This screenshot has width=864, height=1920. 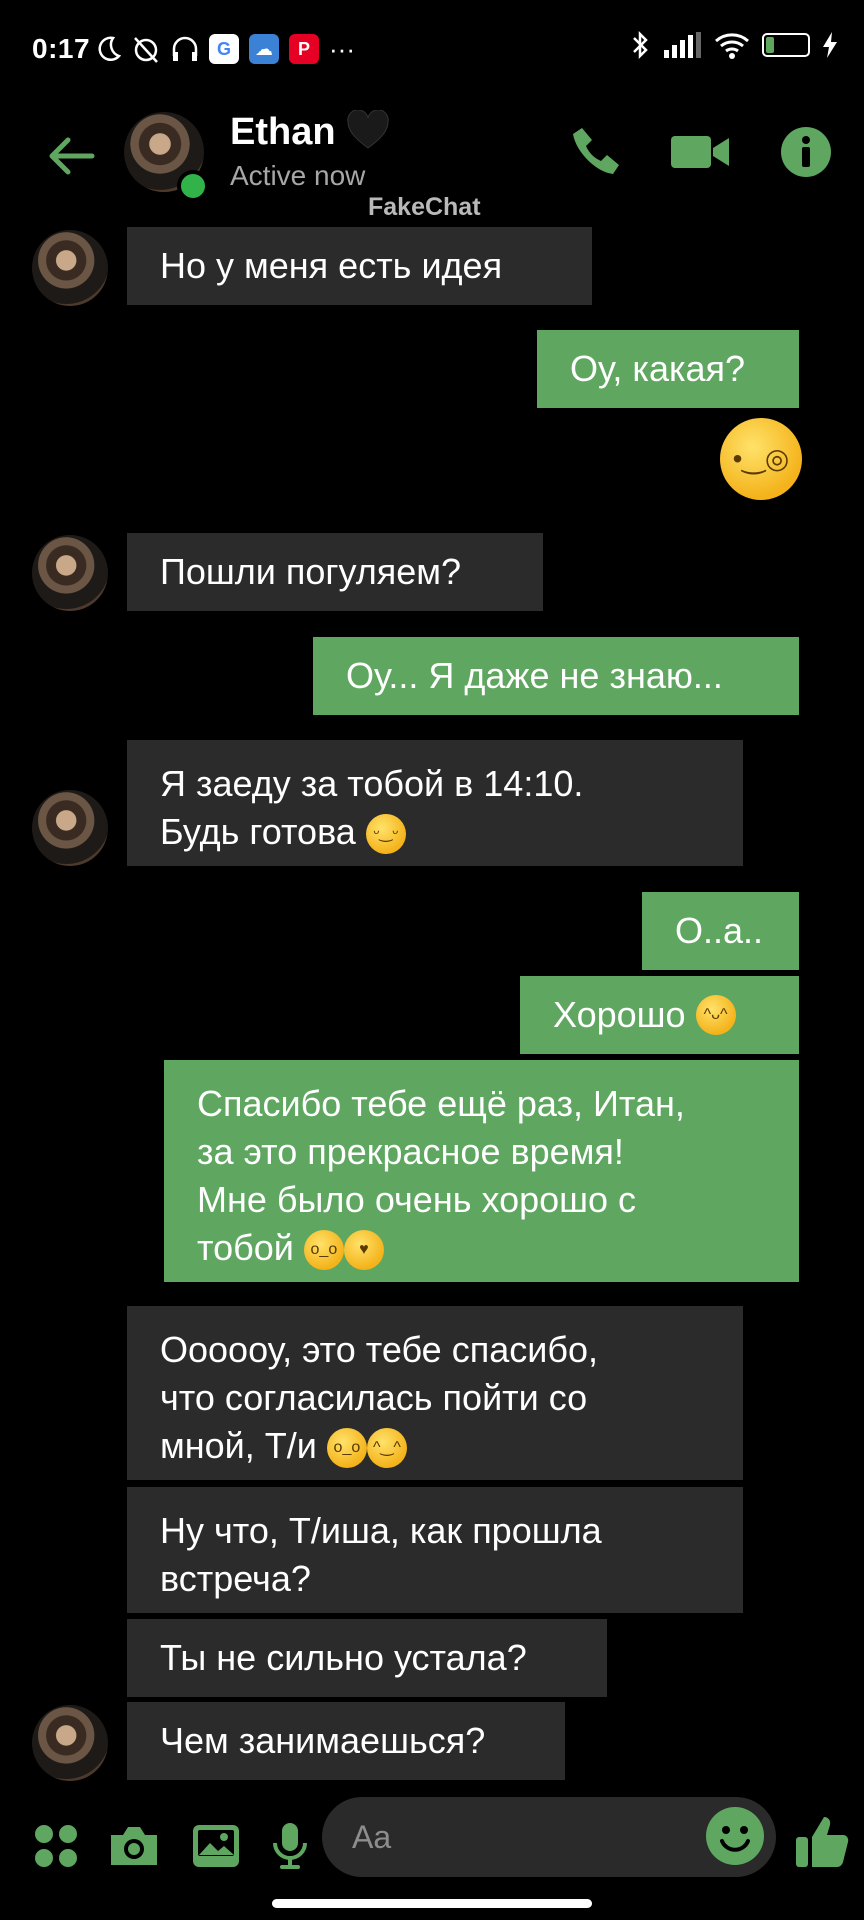 I want to click on contact-name-text: Ethan, so click(x=283, y=132).